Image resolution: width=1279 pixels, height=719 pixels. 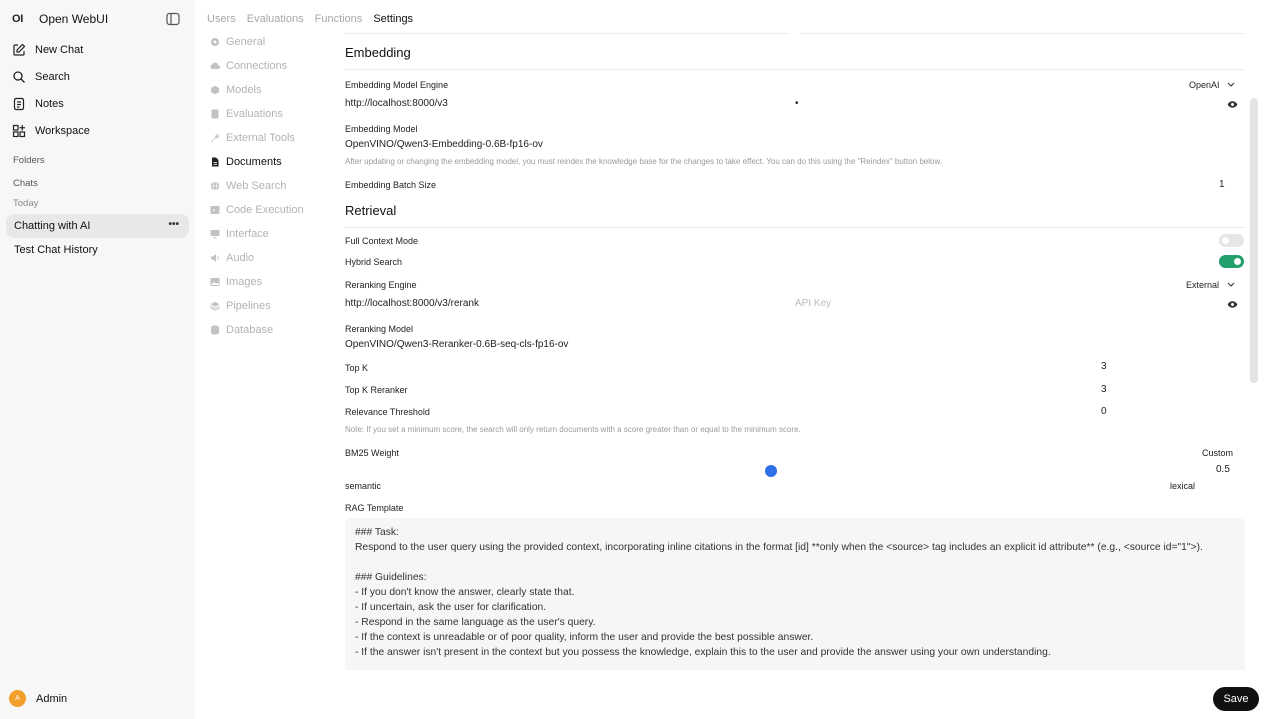 I want to click on settings-nav-label: Database, so click(x=250, y=330).